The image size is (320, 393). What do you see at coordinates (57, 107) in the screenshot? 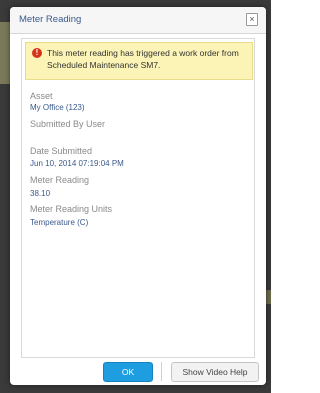
I see `asset-value: My Office (123)` at bounding box center [57, 107].